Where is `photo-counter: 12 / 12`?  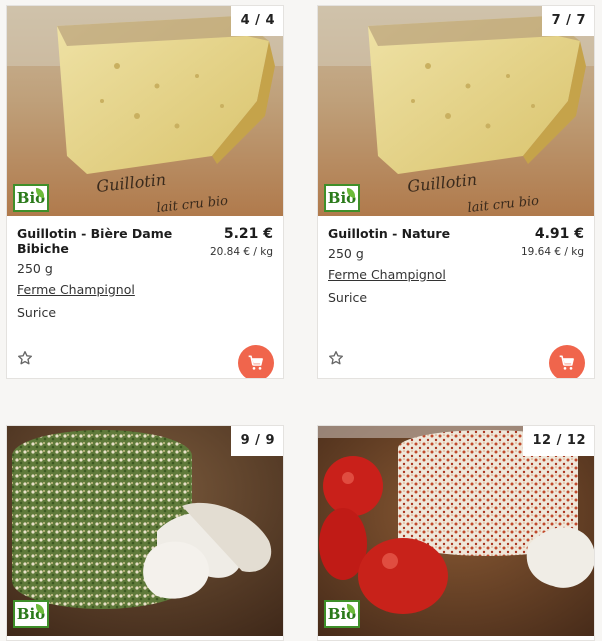
photo-counter: 12 / 12 is located at coordinates (558, 441).